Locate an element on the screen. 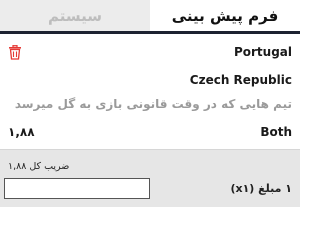 This screenshot has width=320, height=240. trash-icon is located at coordinates (15, 52).